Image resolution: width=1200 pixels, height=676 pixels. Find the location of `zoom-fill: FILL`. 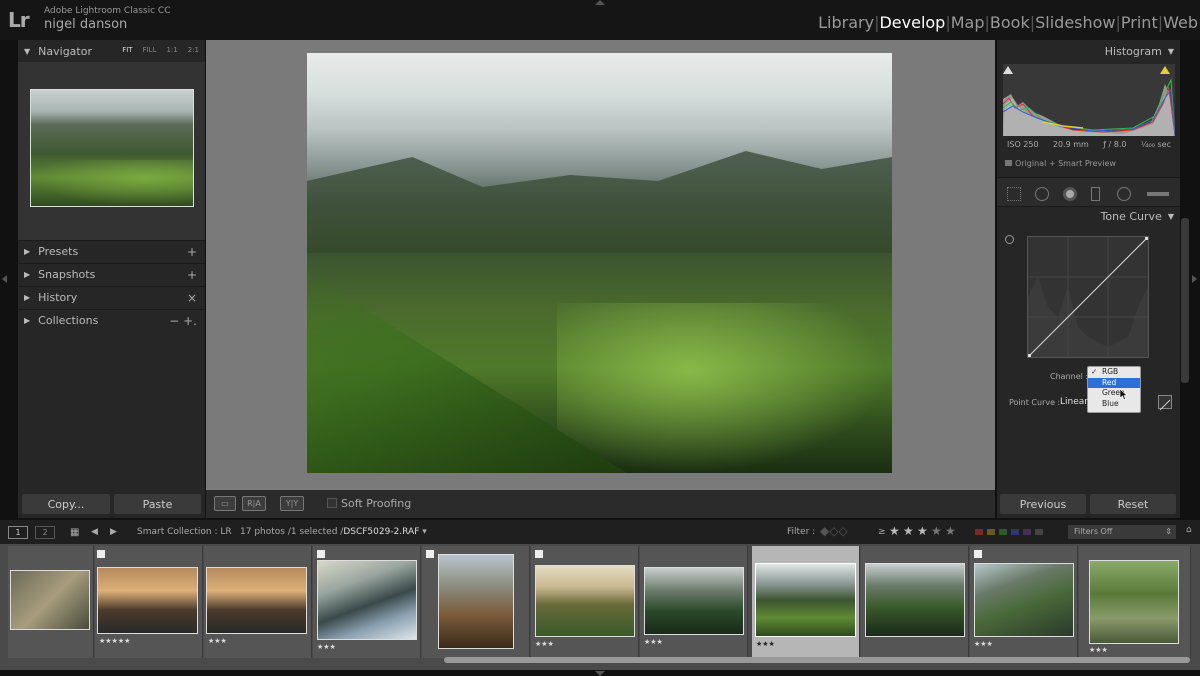

zoom-fill: FILL is located at coordinates (150, 50).